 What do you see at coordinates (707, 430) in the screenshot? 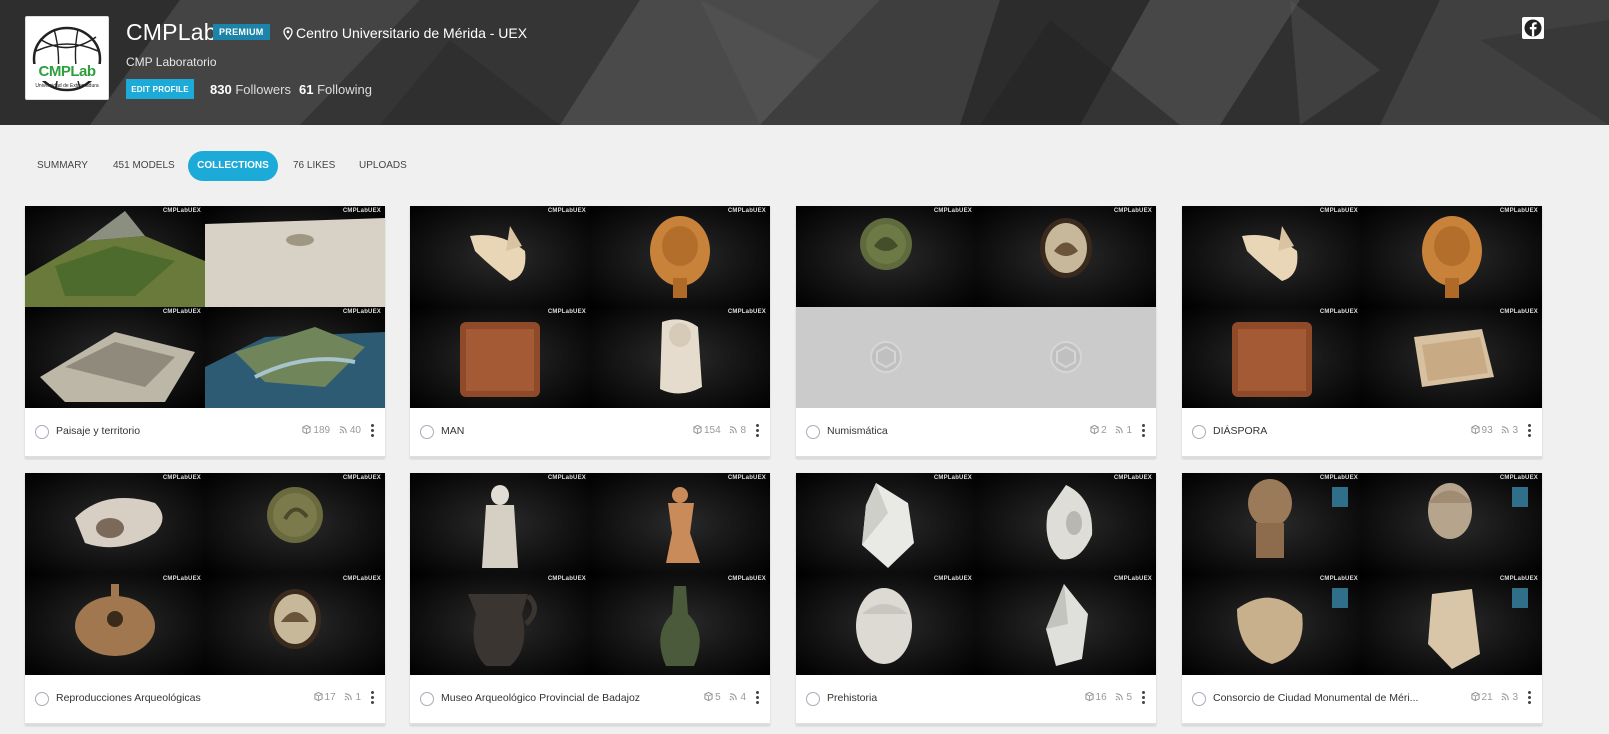
I see `models-count: 154` at bounding box center [707, 430].